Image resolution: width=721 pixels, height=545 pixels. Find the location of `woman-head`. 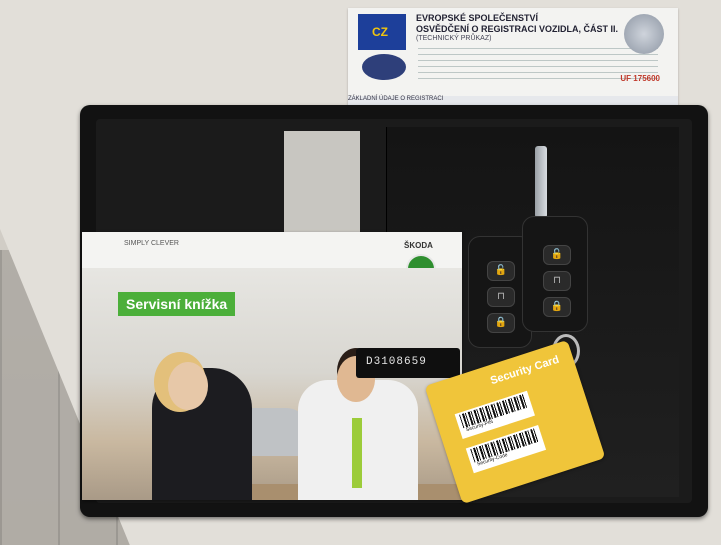

woman-head is located at coordinates (188, 386).